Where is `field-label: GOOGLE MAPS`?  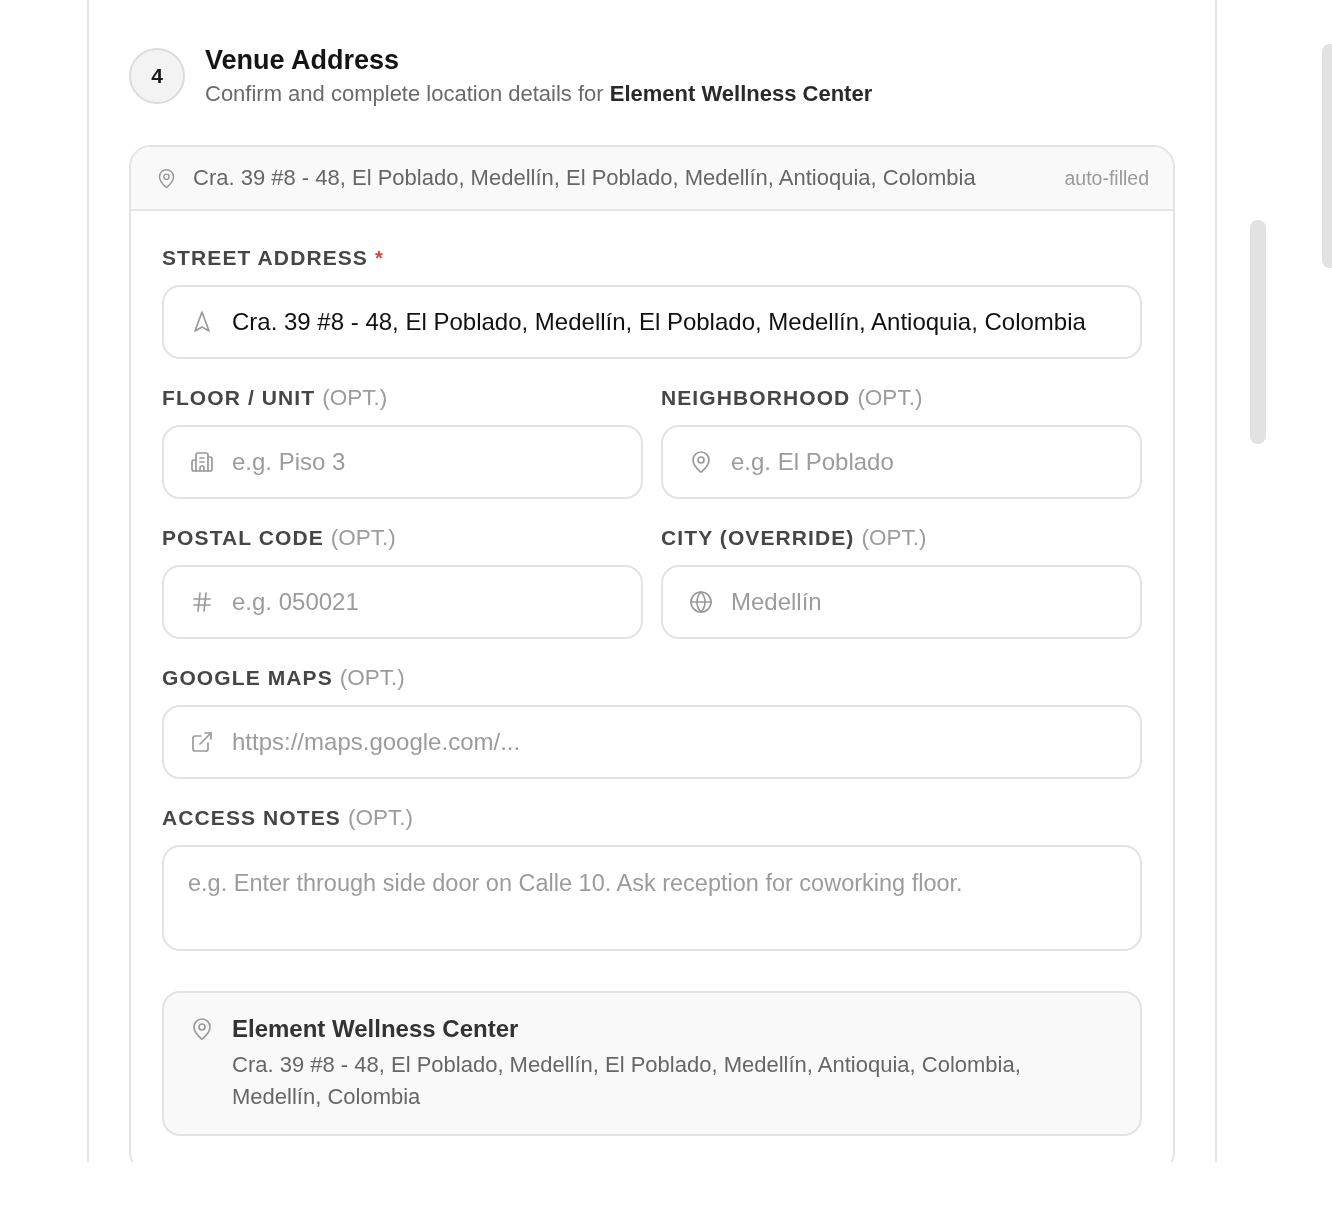
field-label: GOOGLE MAPS is located at coordinates (247, 678).